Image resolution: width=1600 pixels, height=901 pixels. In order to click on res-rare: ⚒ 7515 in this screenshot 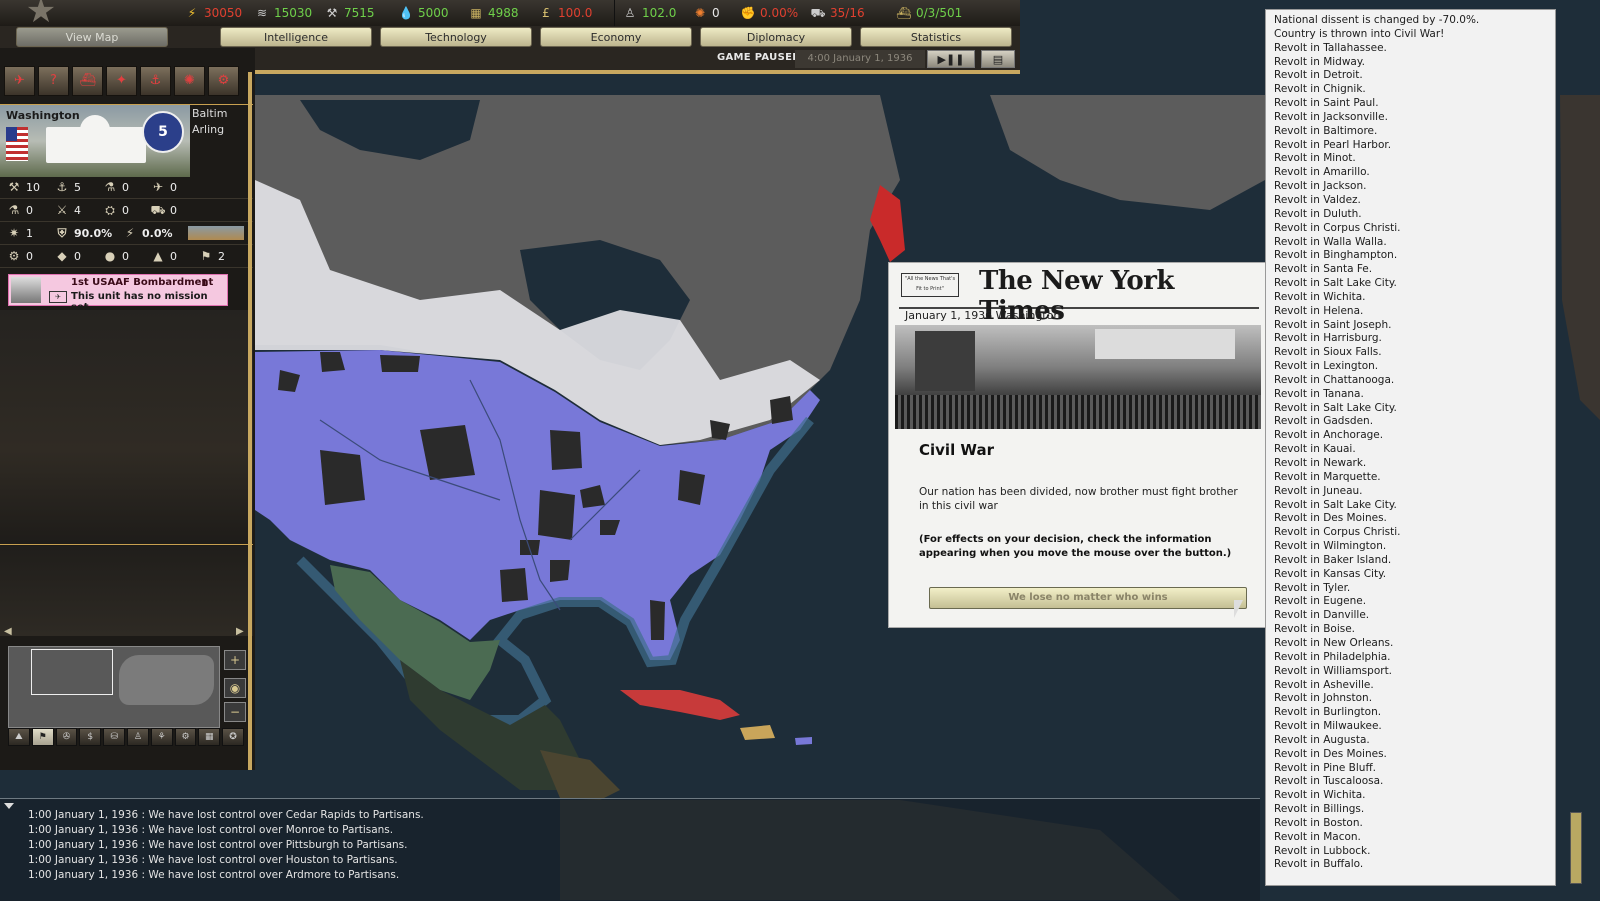, I will do `click(349, 13)`.